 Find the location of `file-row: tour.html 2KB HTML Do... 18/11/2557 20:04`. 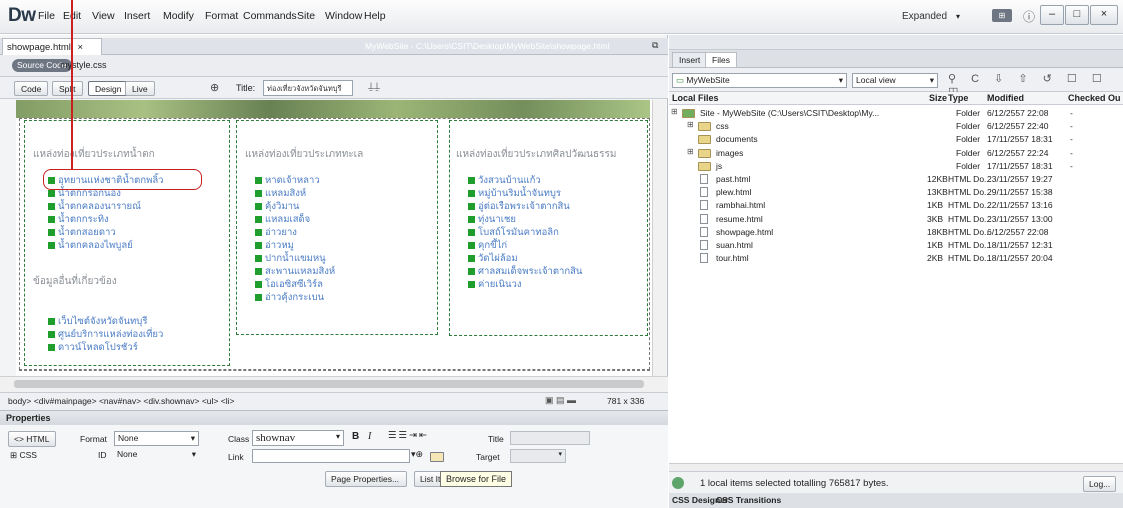

file-row: tour.html 2KB HTML Do... 18/11/2557 20:04 is located at coordinates (897, 258).